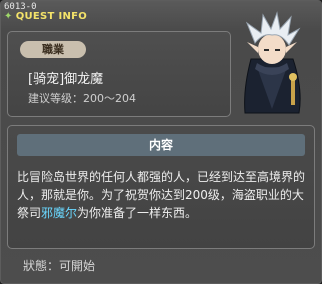  What do you see at coordinates (59, 213) in the screenshot?
I see `npc-name-highlight: 邪魔尔` at bounding box center [59, 213].